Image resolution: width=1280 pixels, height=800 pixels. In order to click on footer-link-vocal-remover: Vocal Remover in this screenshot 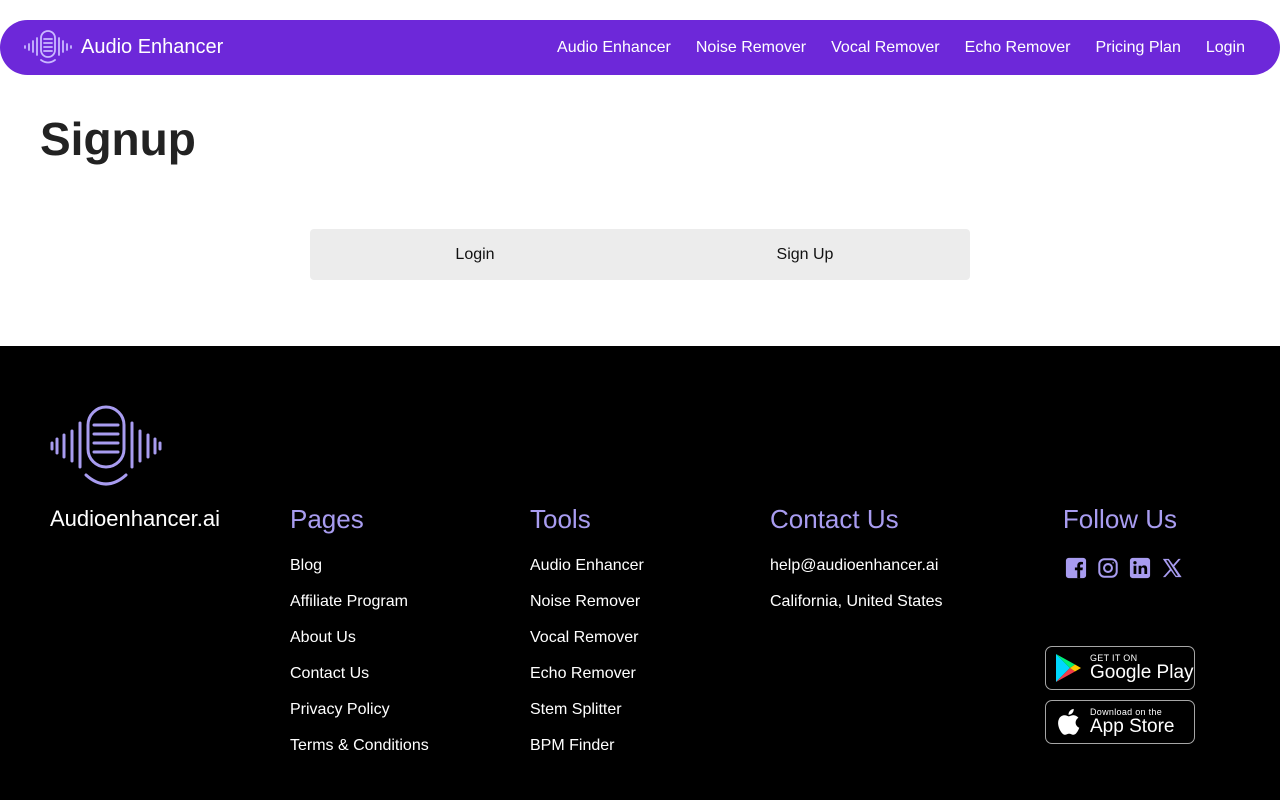, I will do `click(587, 647)`.